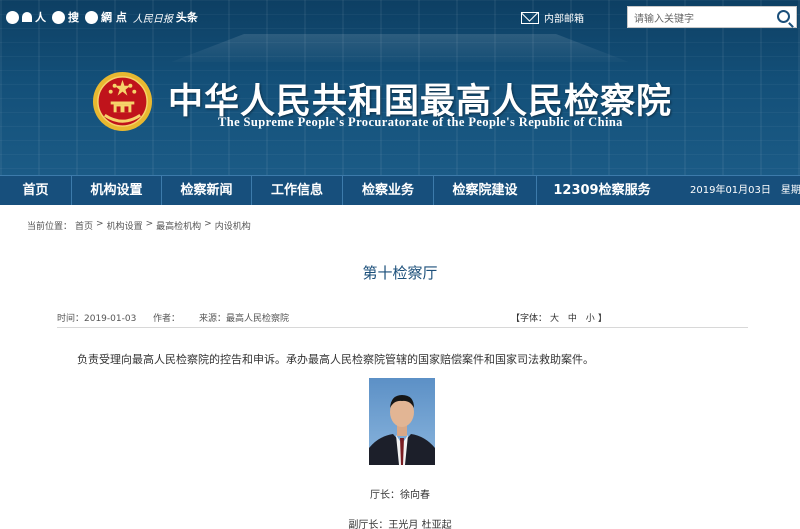  I want to click on weibo-icon, so click(12, 17).